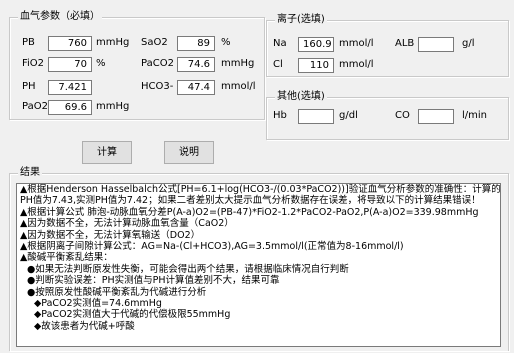 This screenshot has width=514, height=353. I want to click on pao2-unit: mmHg, so click(113, 106).